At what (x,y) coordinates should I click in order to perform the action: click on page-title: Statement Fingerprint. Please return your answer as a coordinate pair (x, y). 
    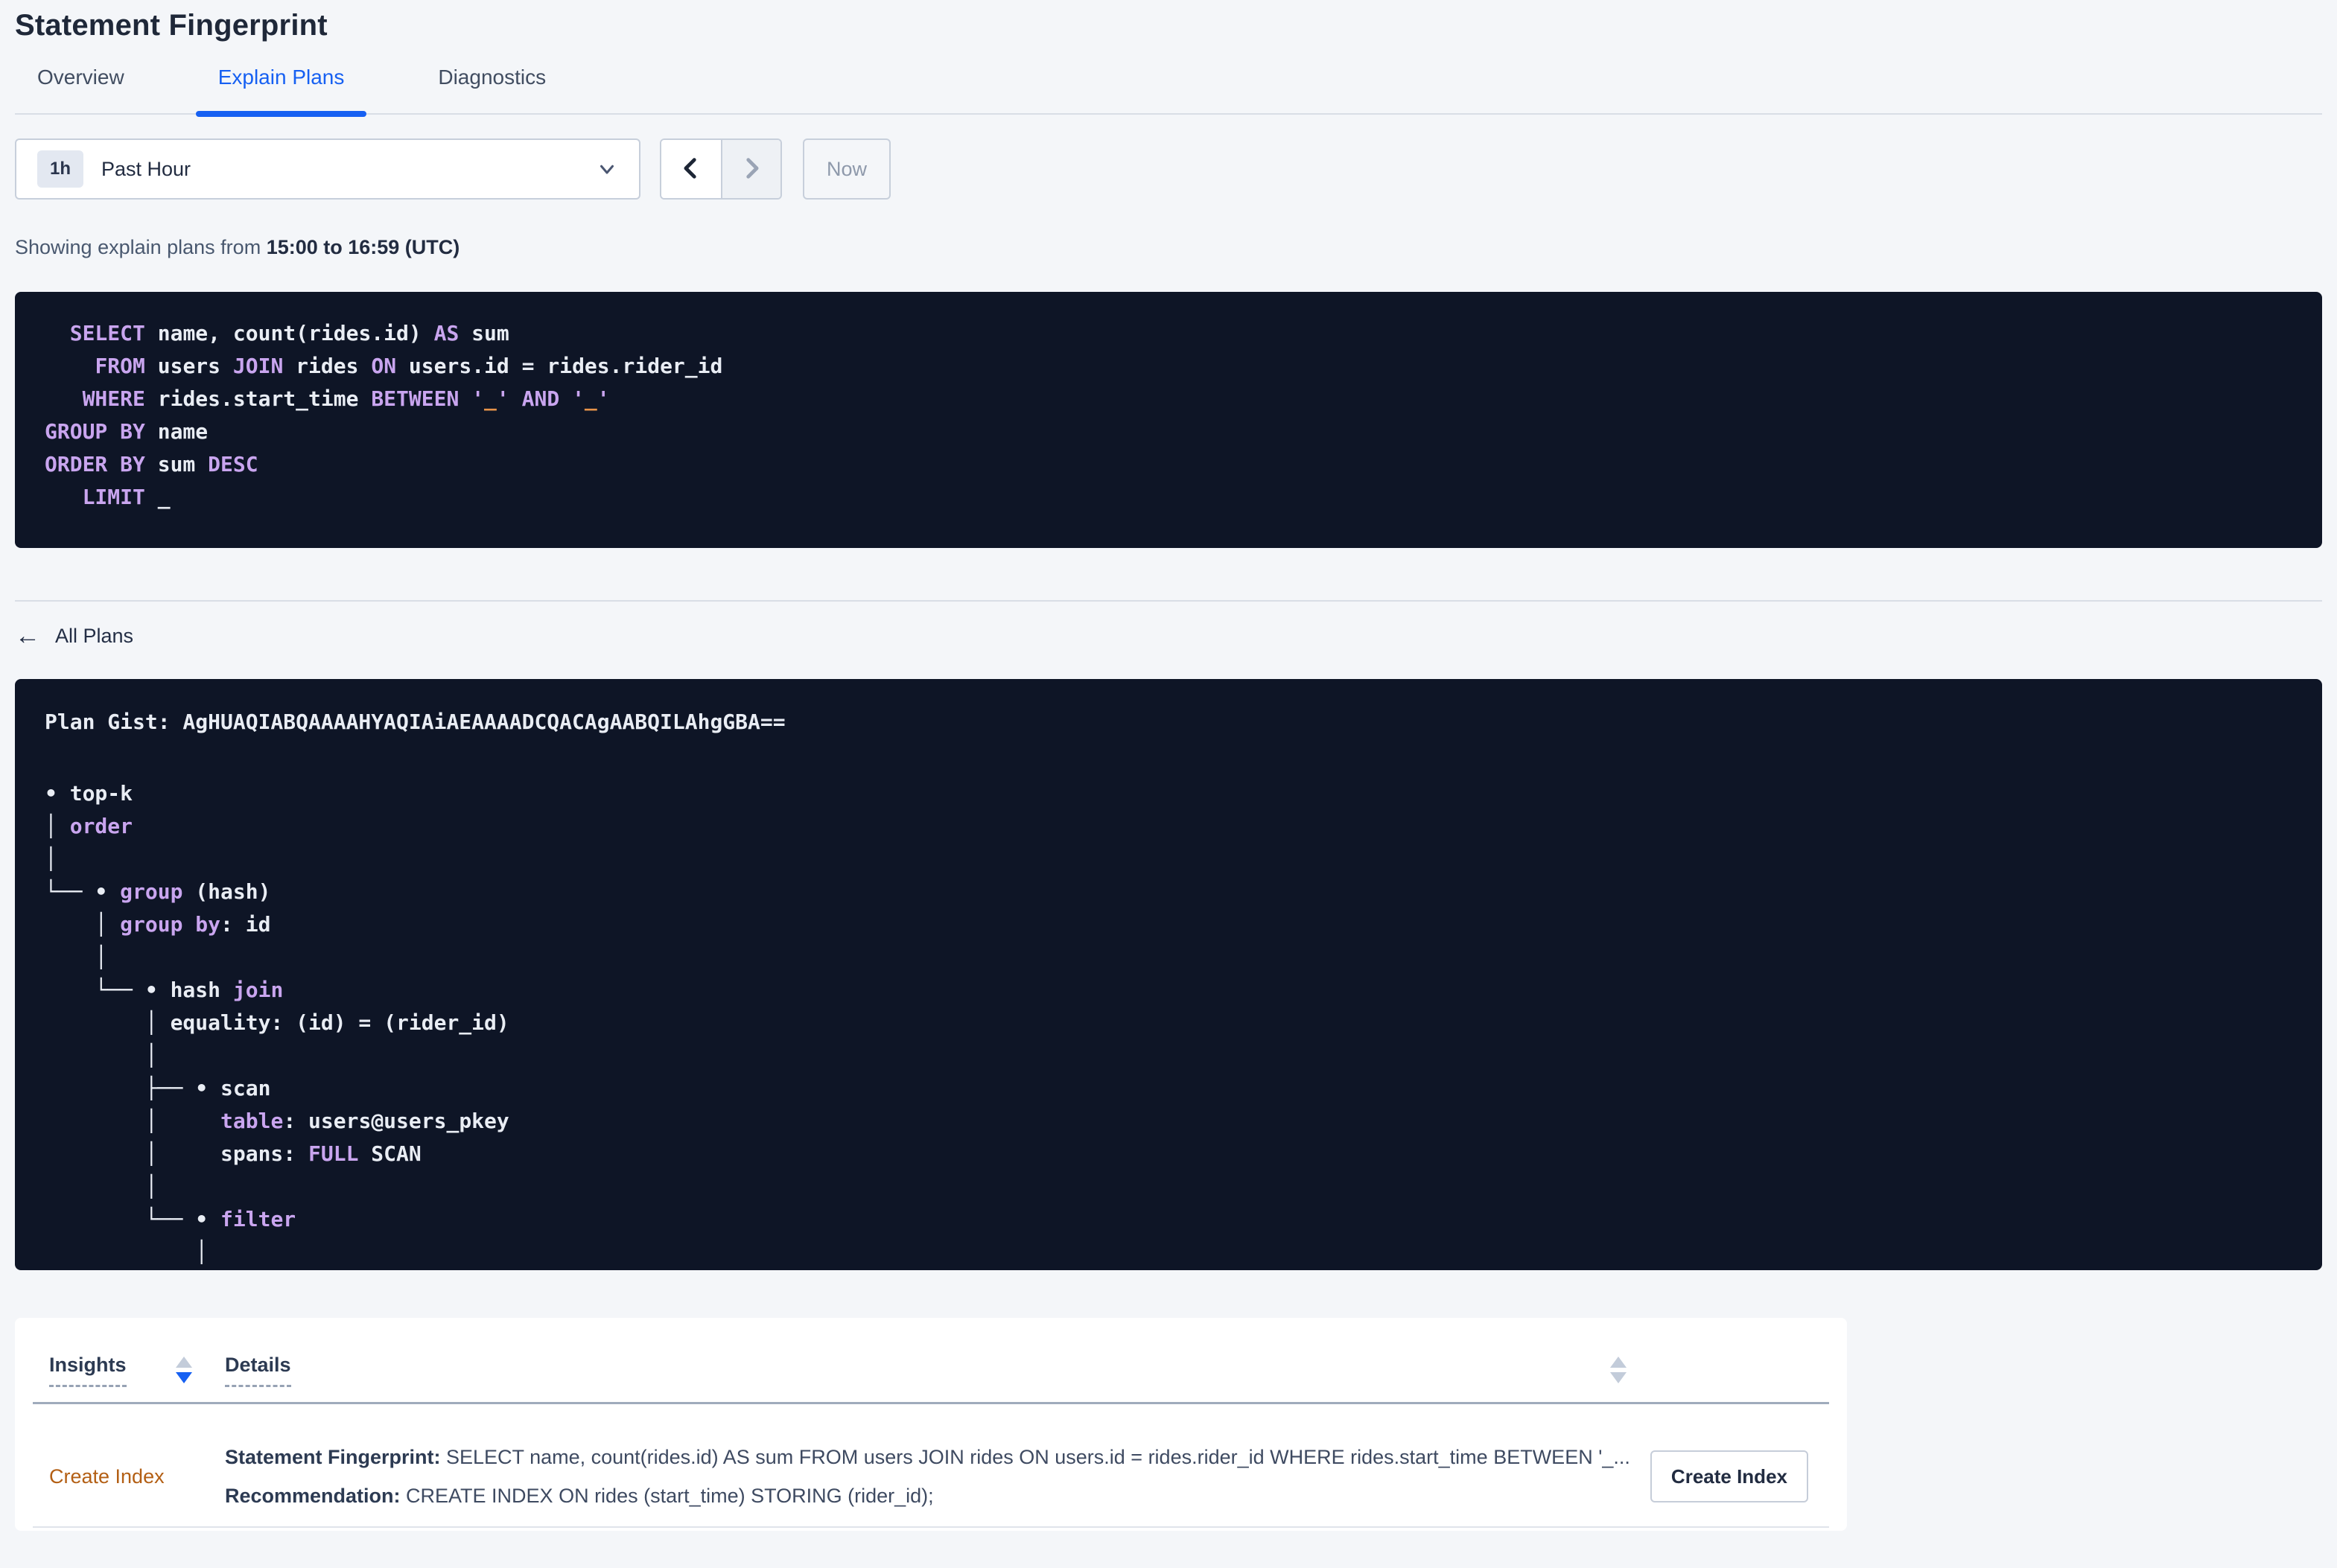
    Looking at the image, I should click on (171, 25).